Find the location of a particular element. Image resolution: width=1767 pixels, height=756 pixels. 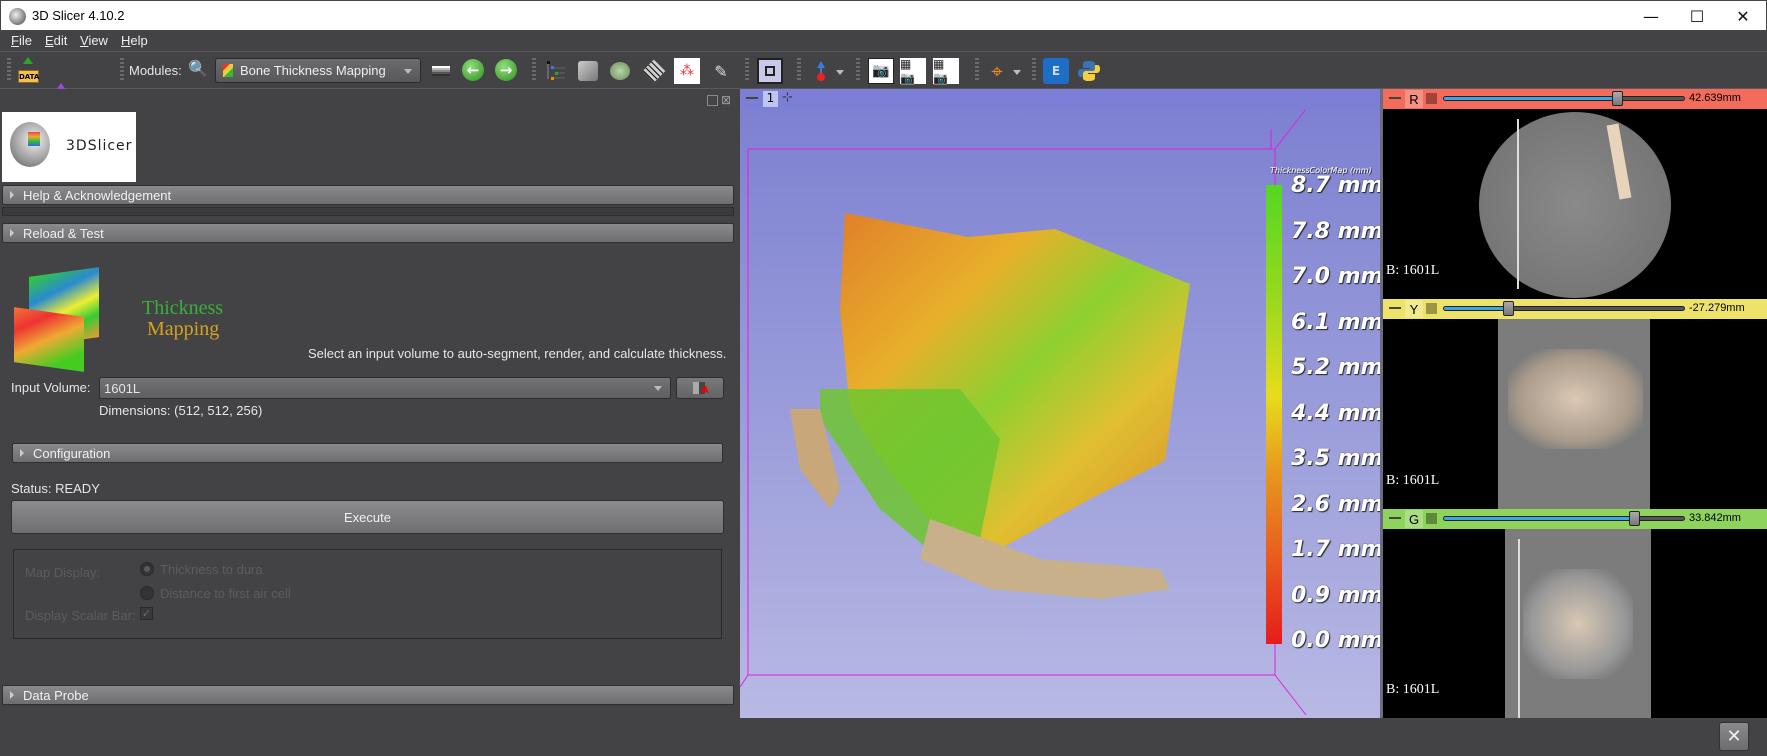

input-volume-select: 1601L is located at coordinates (385, 388).